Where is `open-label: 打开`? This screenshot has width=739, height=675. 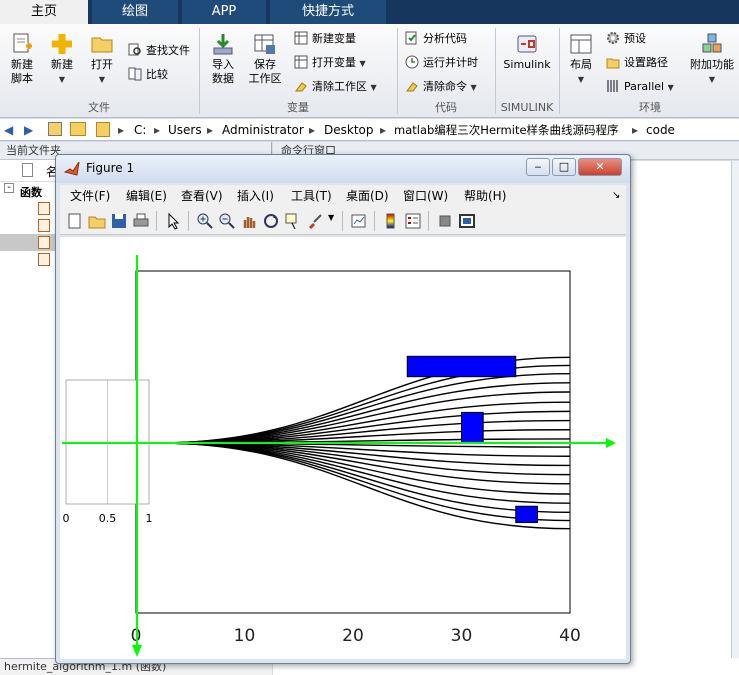
open-label: 打开 is located at coordinates (102, 64).